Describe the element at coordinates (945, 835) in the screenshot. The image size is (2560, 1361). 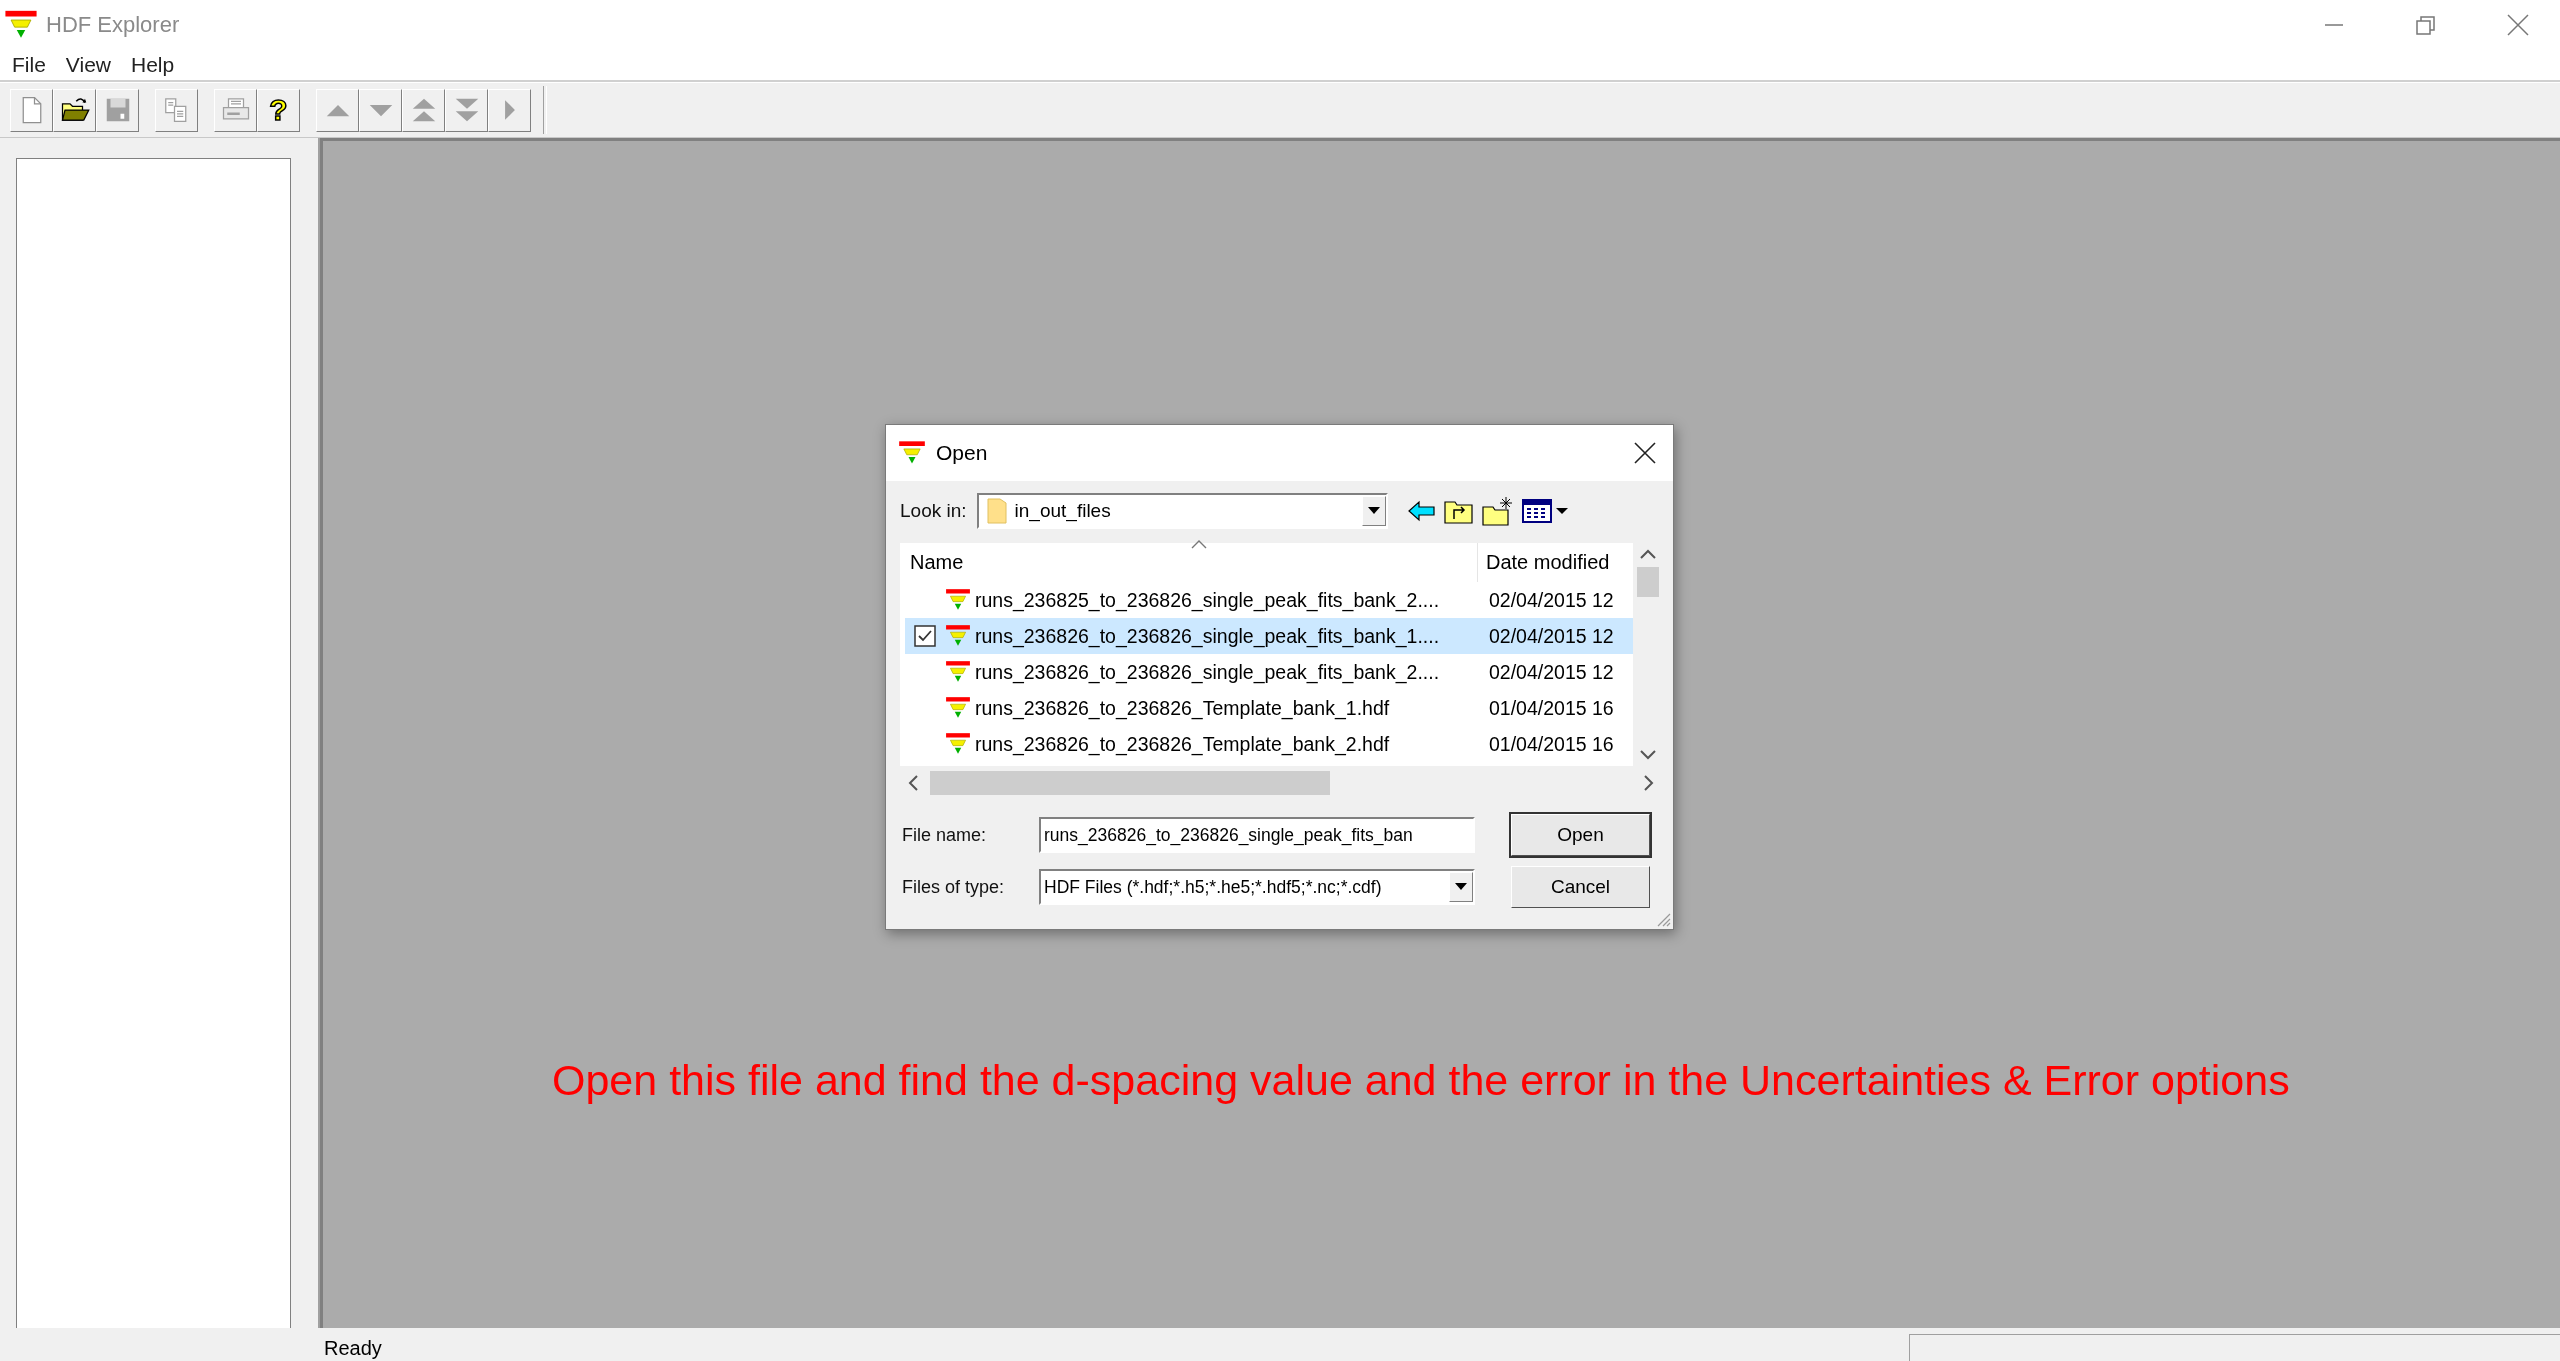
I see `file-name-label: File name:` at that location.